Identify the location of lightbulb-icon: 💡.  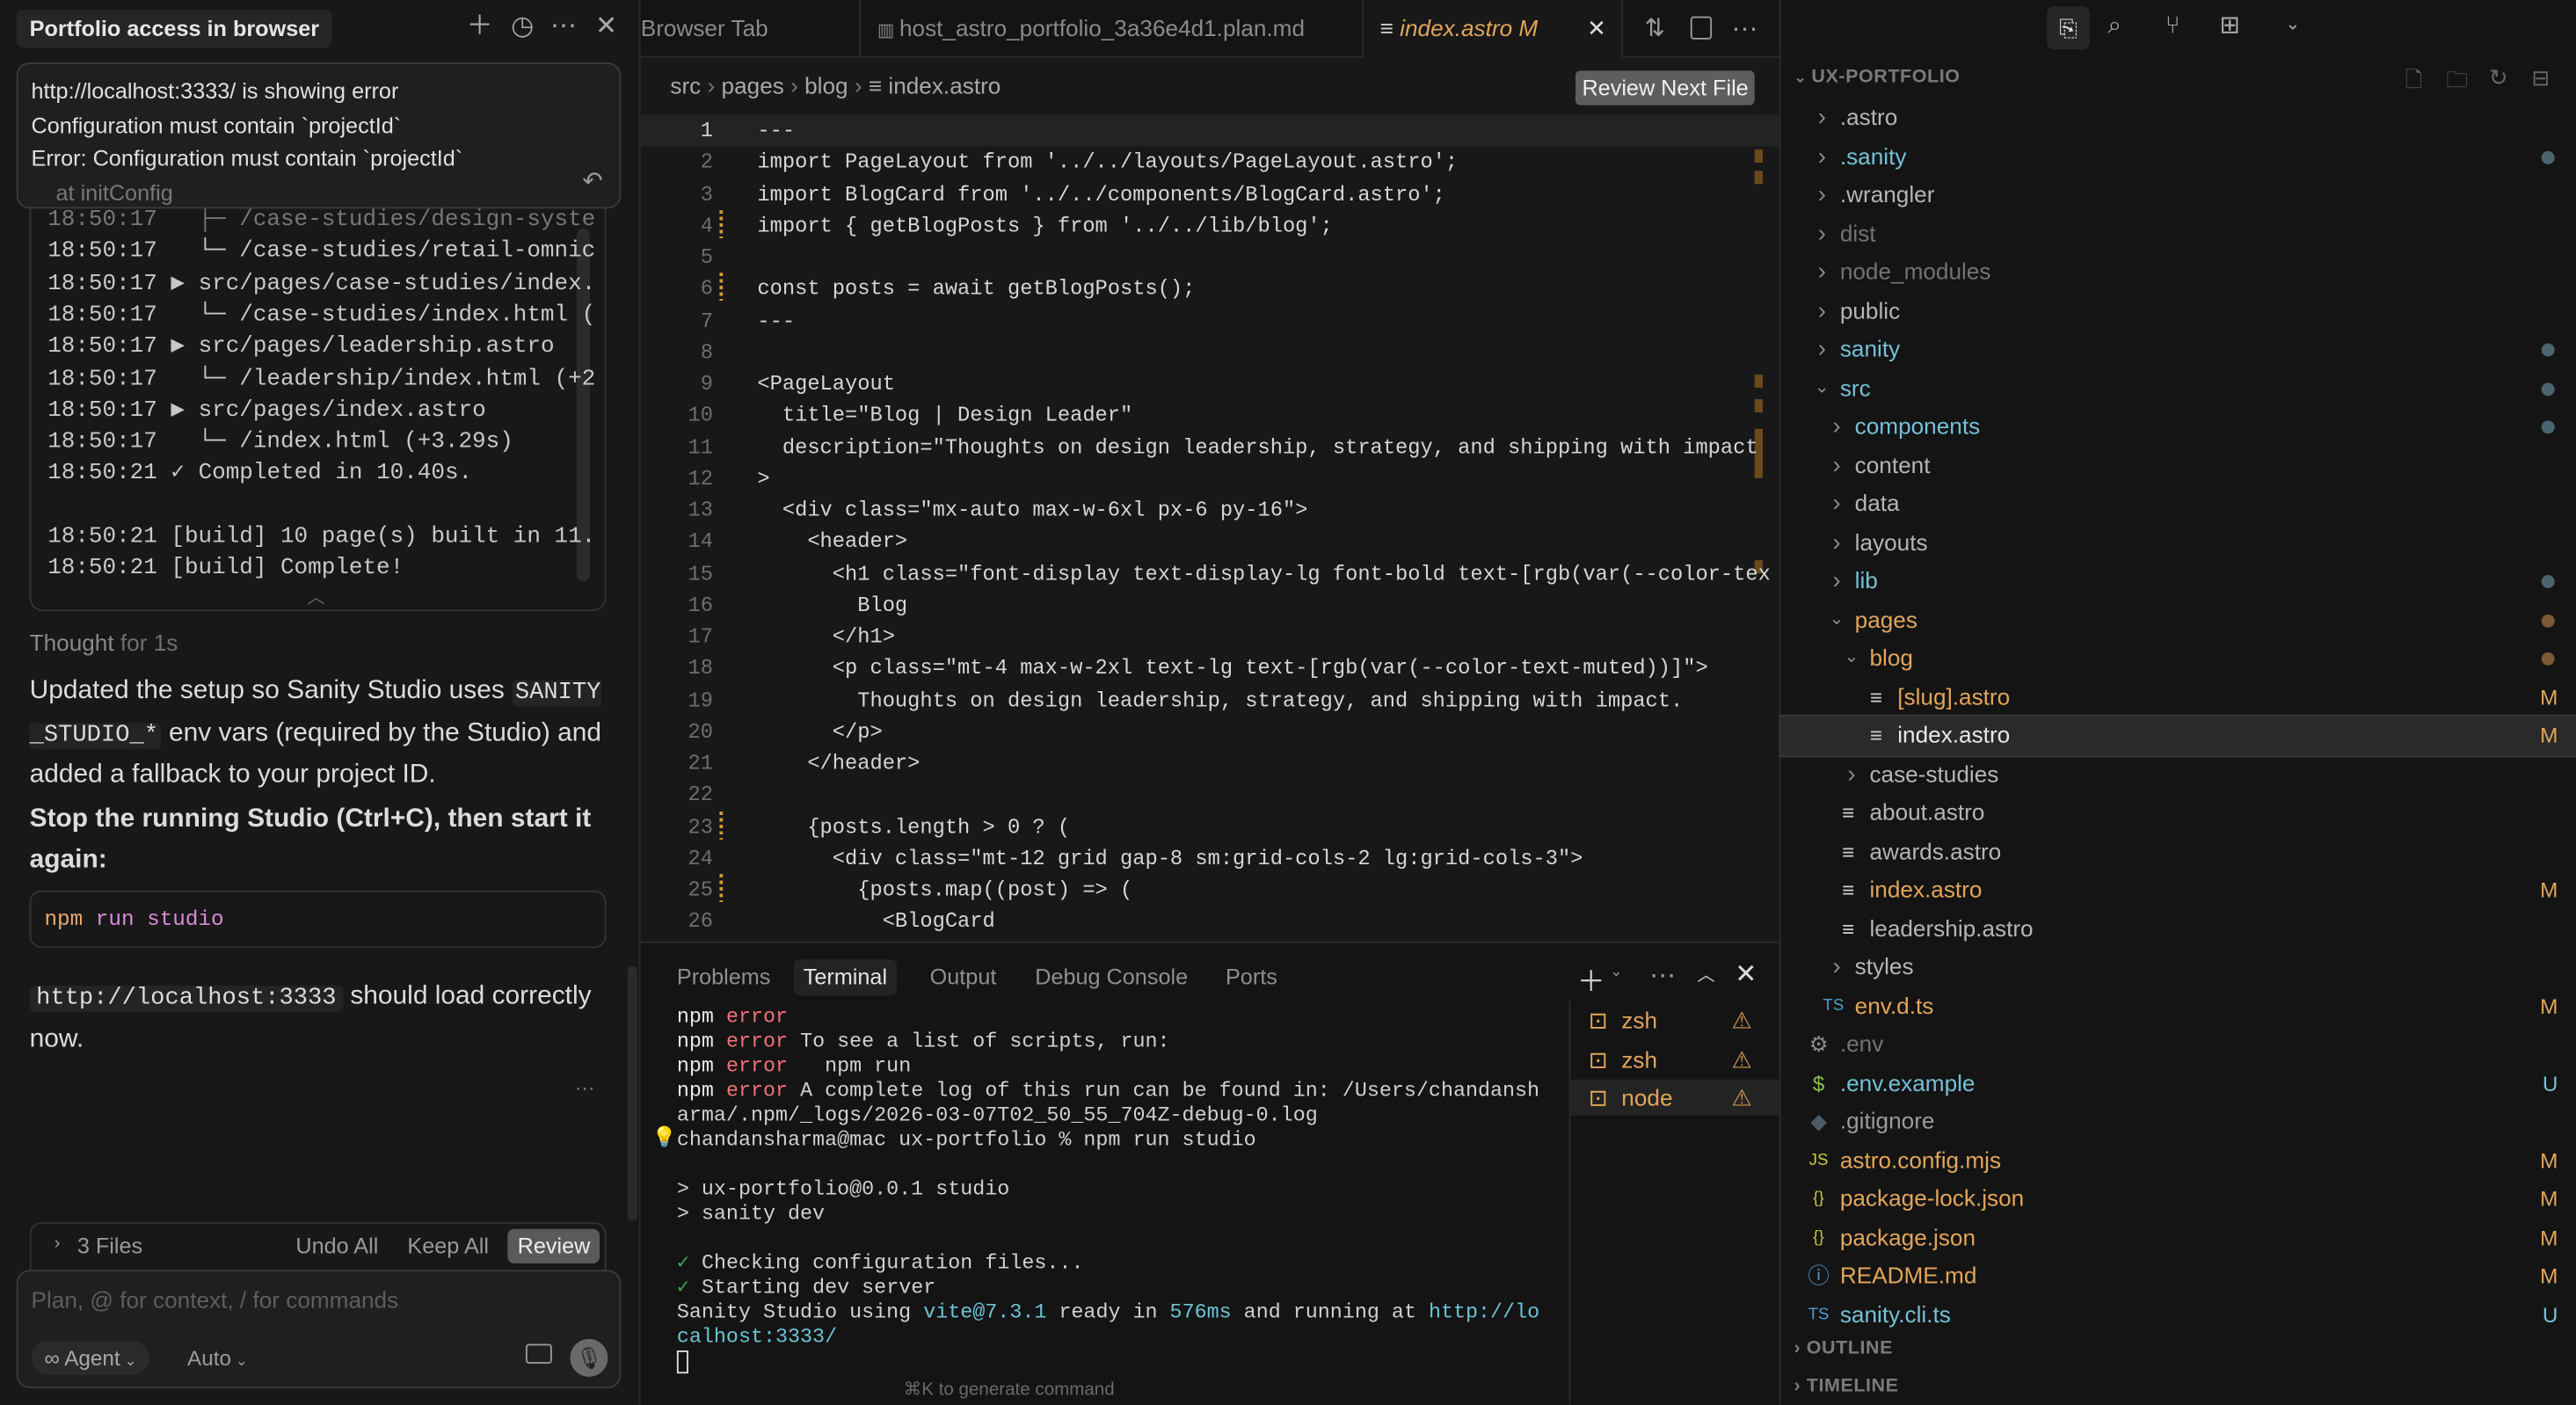
(664, 1137).